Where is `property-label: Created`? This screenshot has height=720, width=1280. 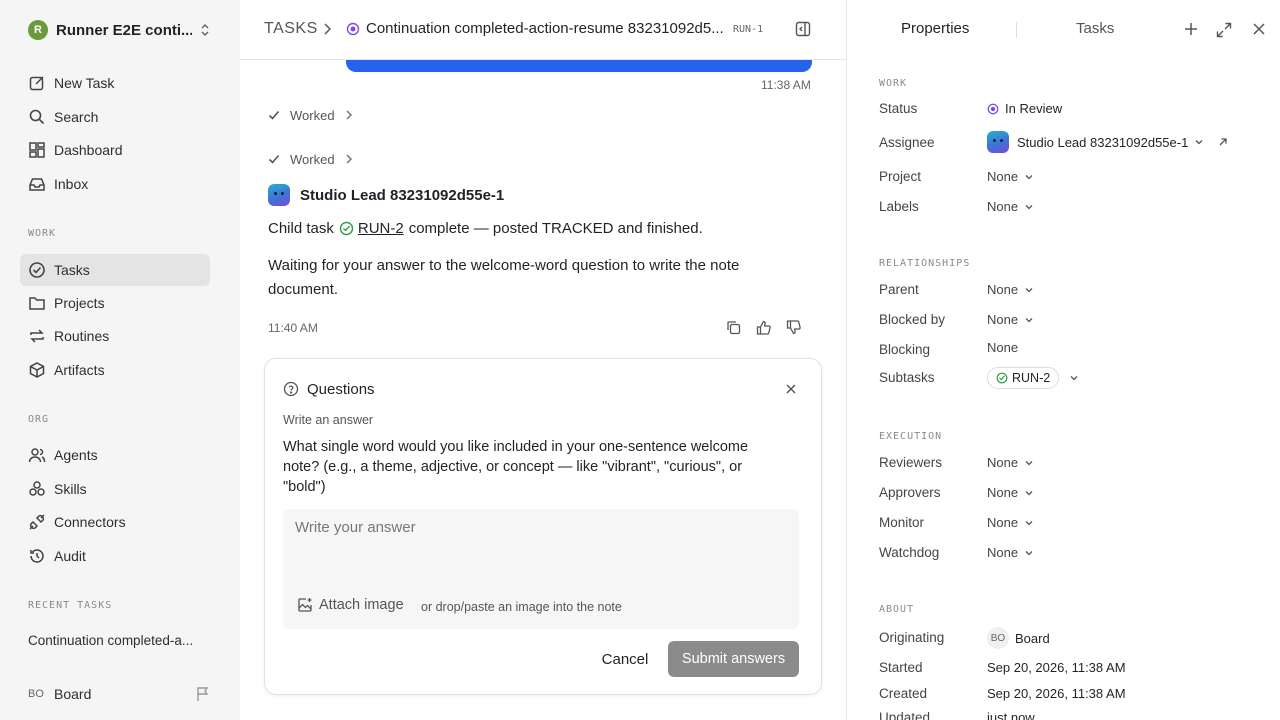
property-label: Created is located at coordinates (903, 693).